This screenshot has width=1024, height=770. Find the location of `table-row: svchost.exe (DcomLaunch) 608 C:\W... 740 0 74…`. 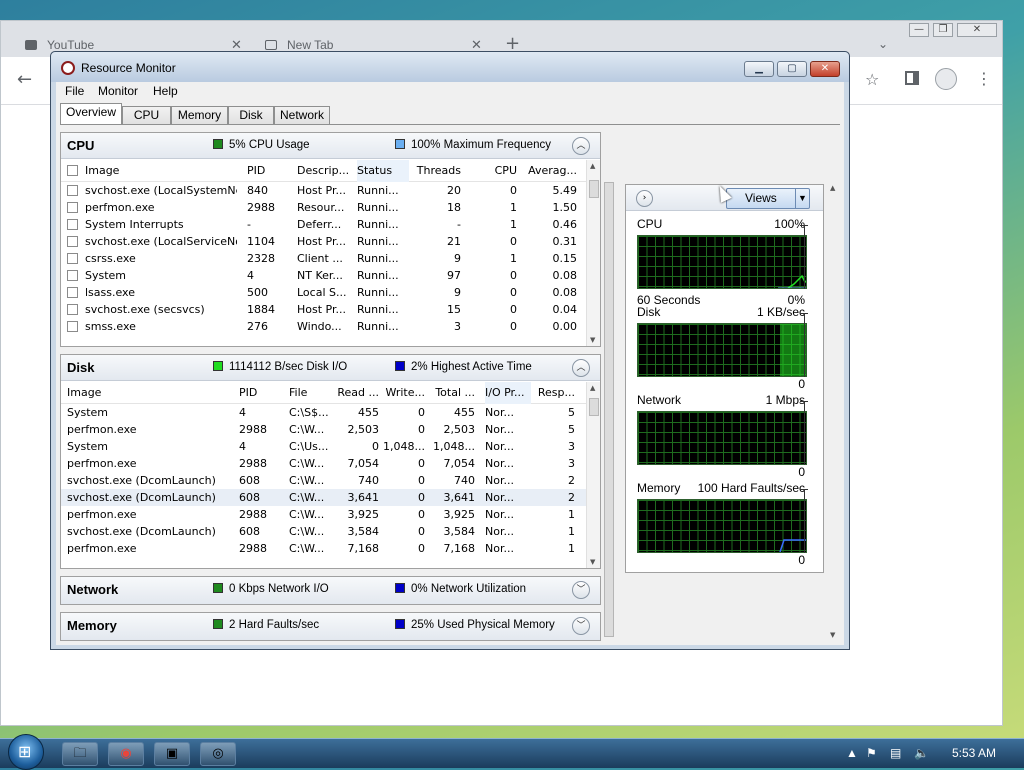

table-row: svchost.exe (DcomLaunch) 608 C:\W... 740 0 74… is located at coordinates (324, 480).